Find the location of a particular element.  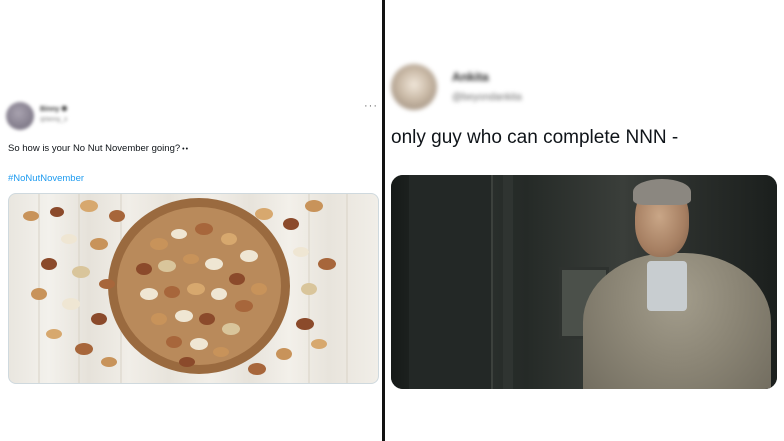

display-name: Ankita is located at coordinates (470, 77).